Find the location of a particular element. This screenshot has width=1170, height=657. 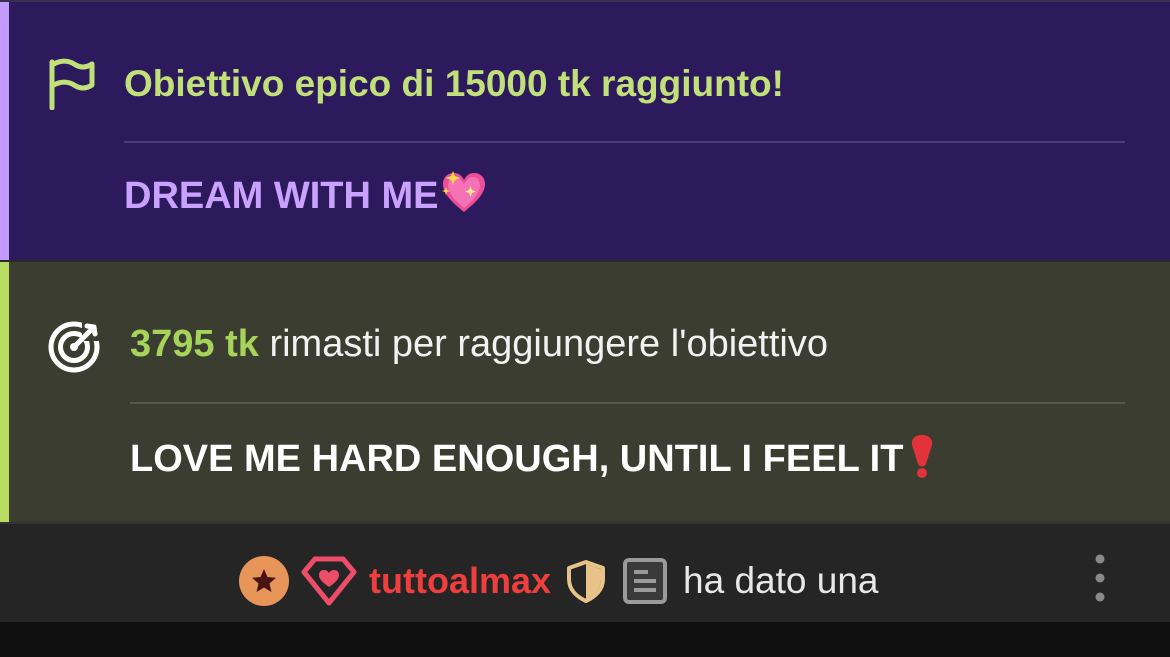

diamond-heart-icon is located at coordinates (329, 581).